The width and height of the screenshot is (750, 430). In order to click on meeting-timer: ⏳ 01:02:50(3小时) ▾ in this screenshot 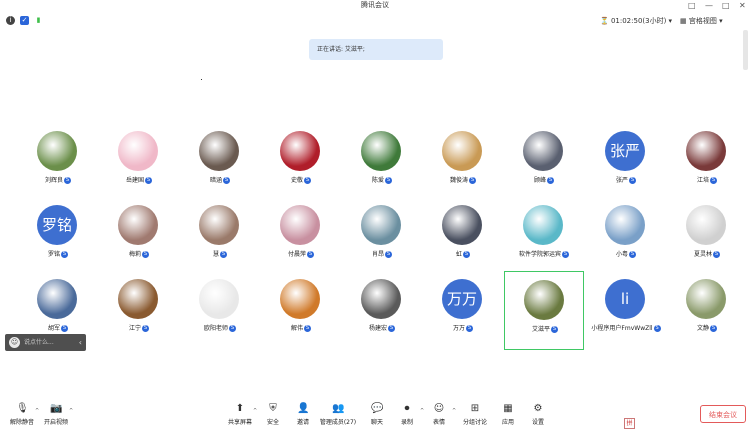, I will do `click(636, 21)`.